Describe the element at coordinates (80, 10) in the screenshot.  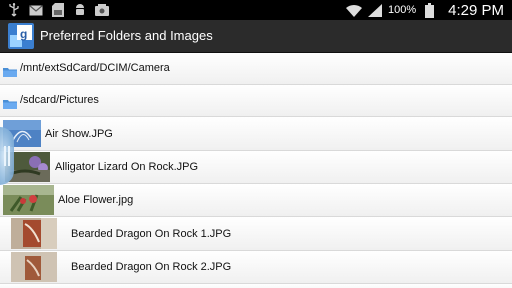
I see `android-icon` at that location.